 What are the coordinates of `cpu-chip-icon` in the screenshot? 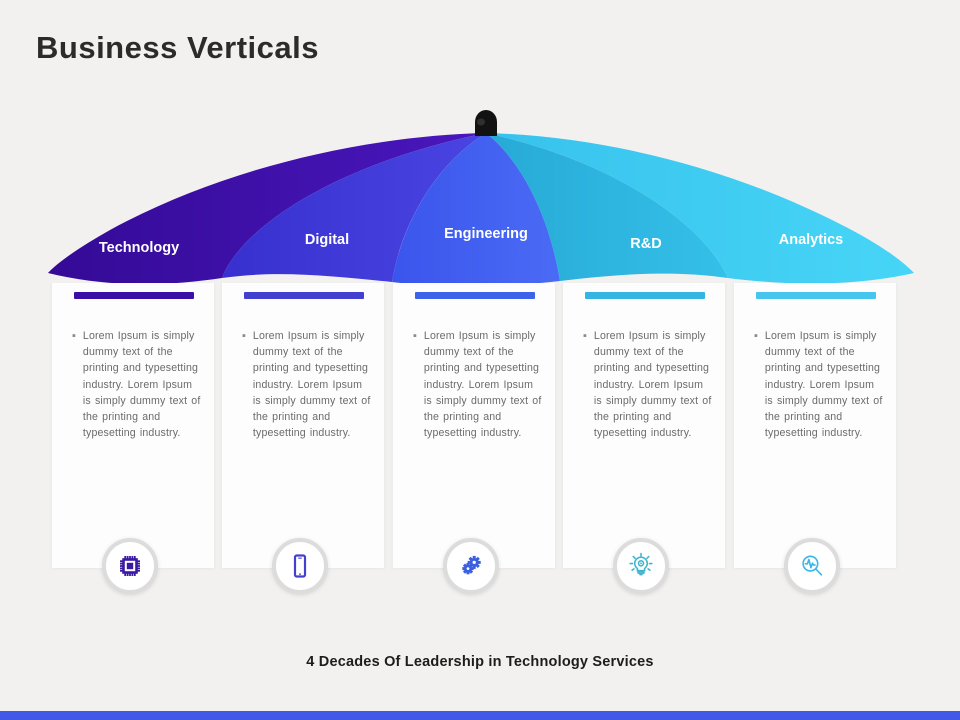 It's located at (130, 566).